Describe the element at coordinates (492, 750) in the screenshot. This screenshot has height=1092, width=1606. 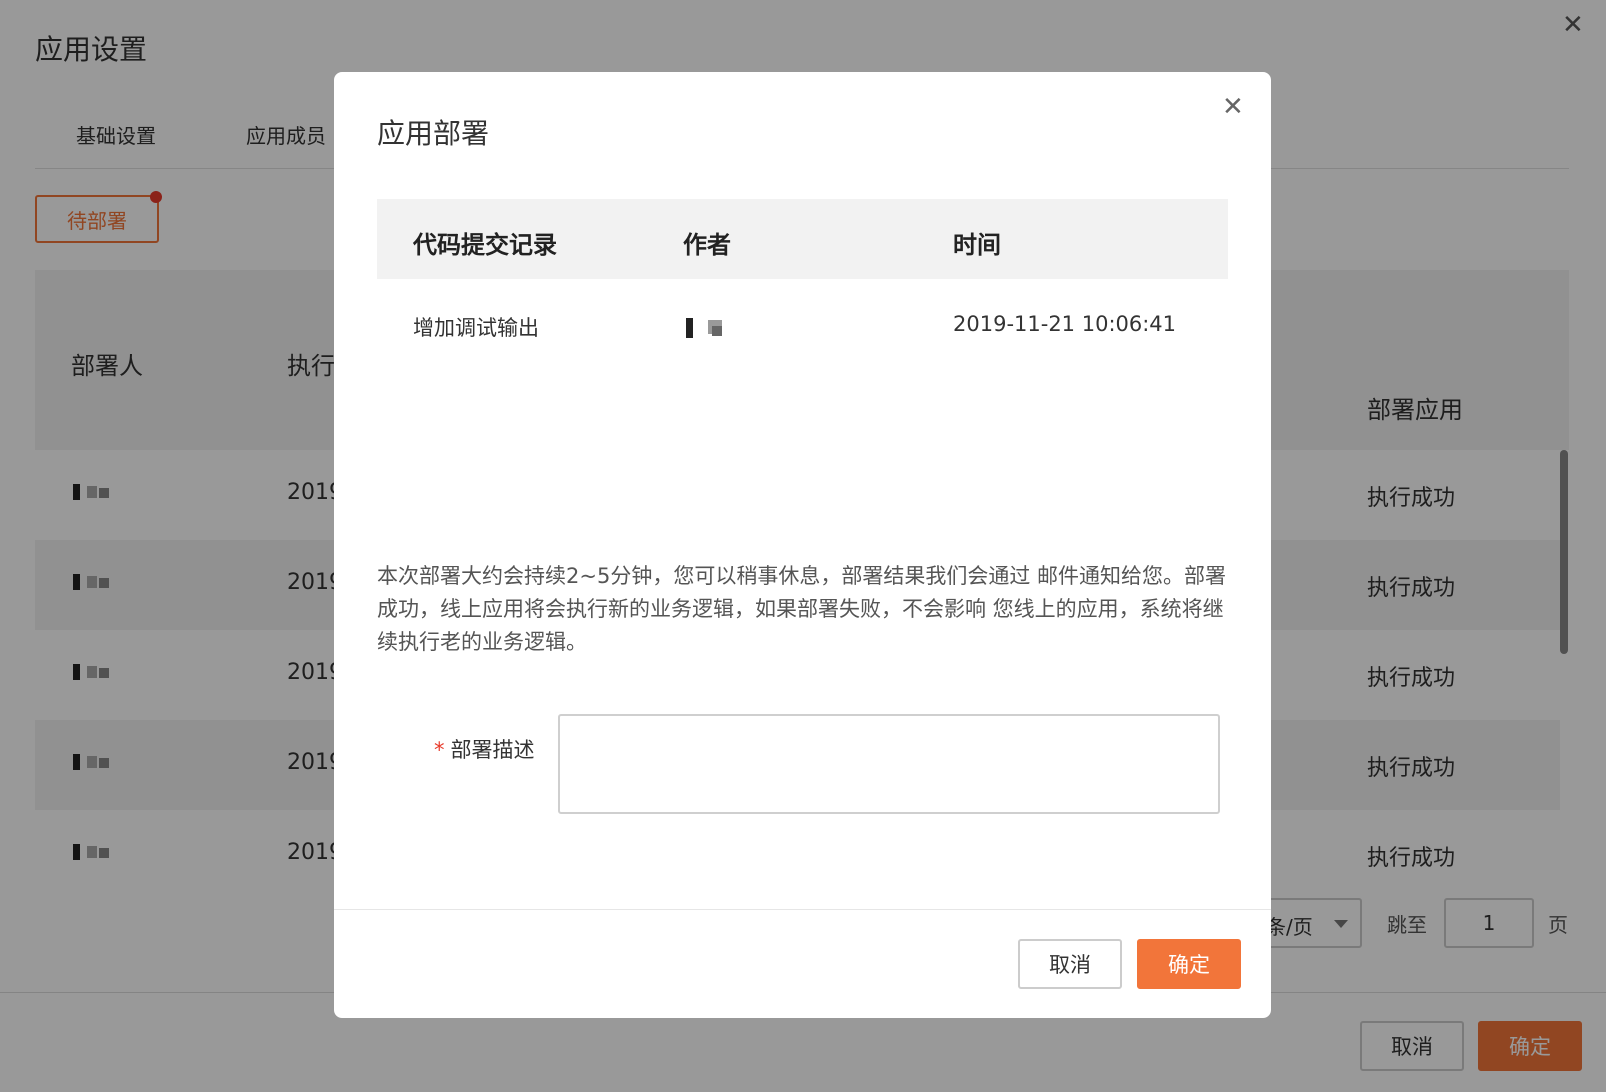
I see `deploy-description-label-text: 部署描述` at that location.